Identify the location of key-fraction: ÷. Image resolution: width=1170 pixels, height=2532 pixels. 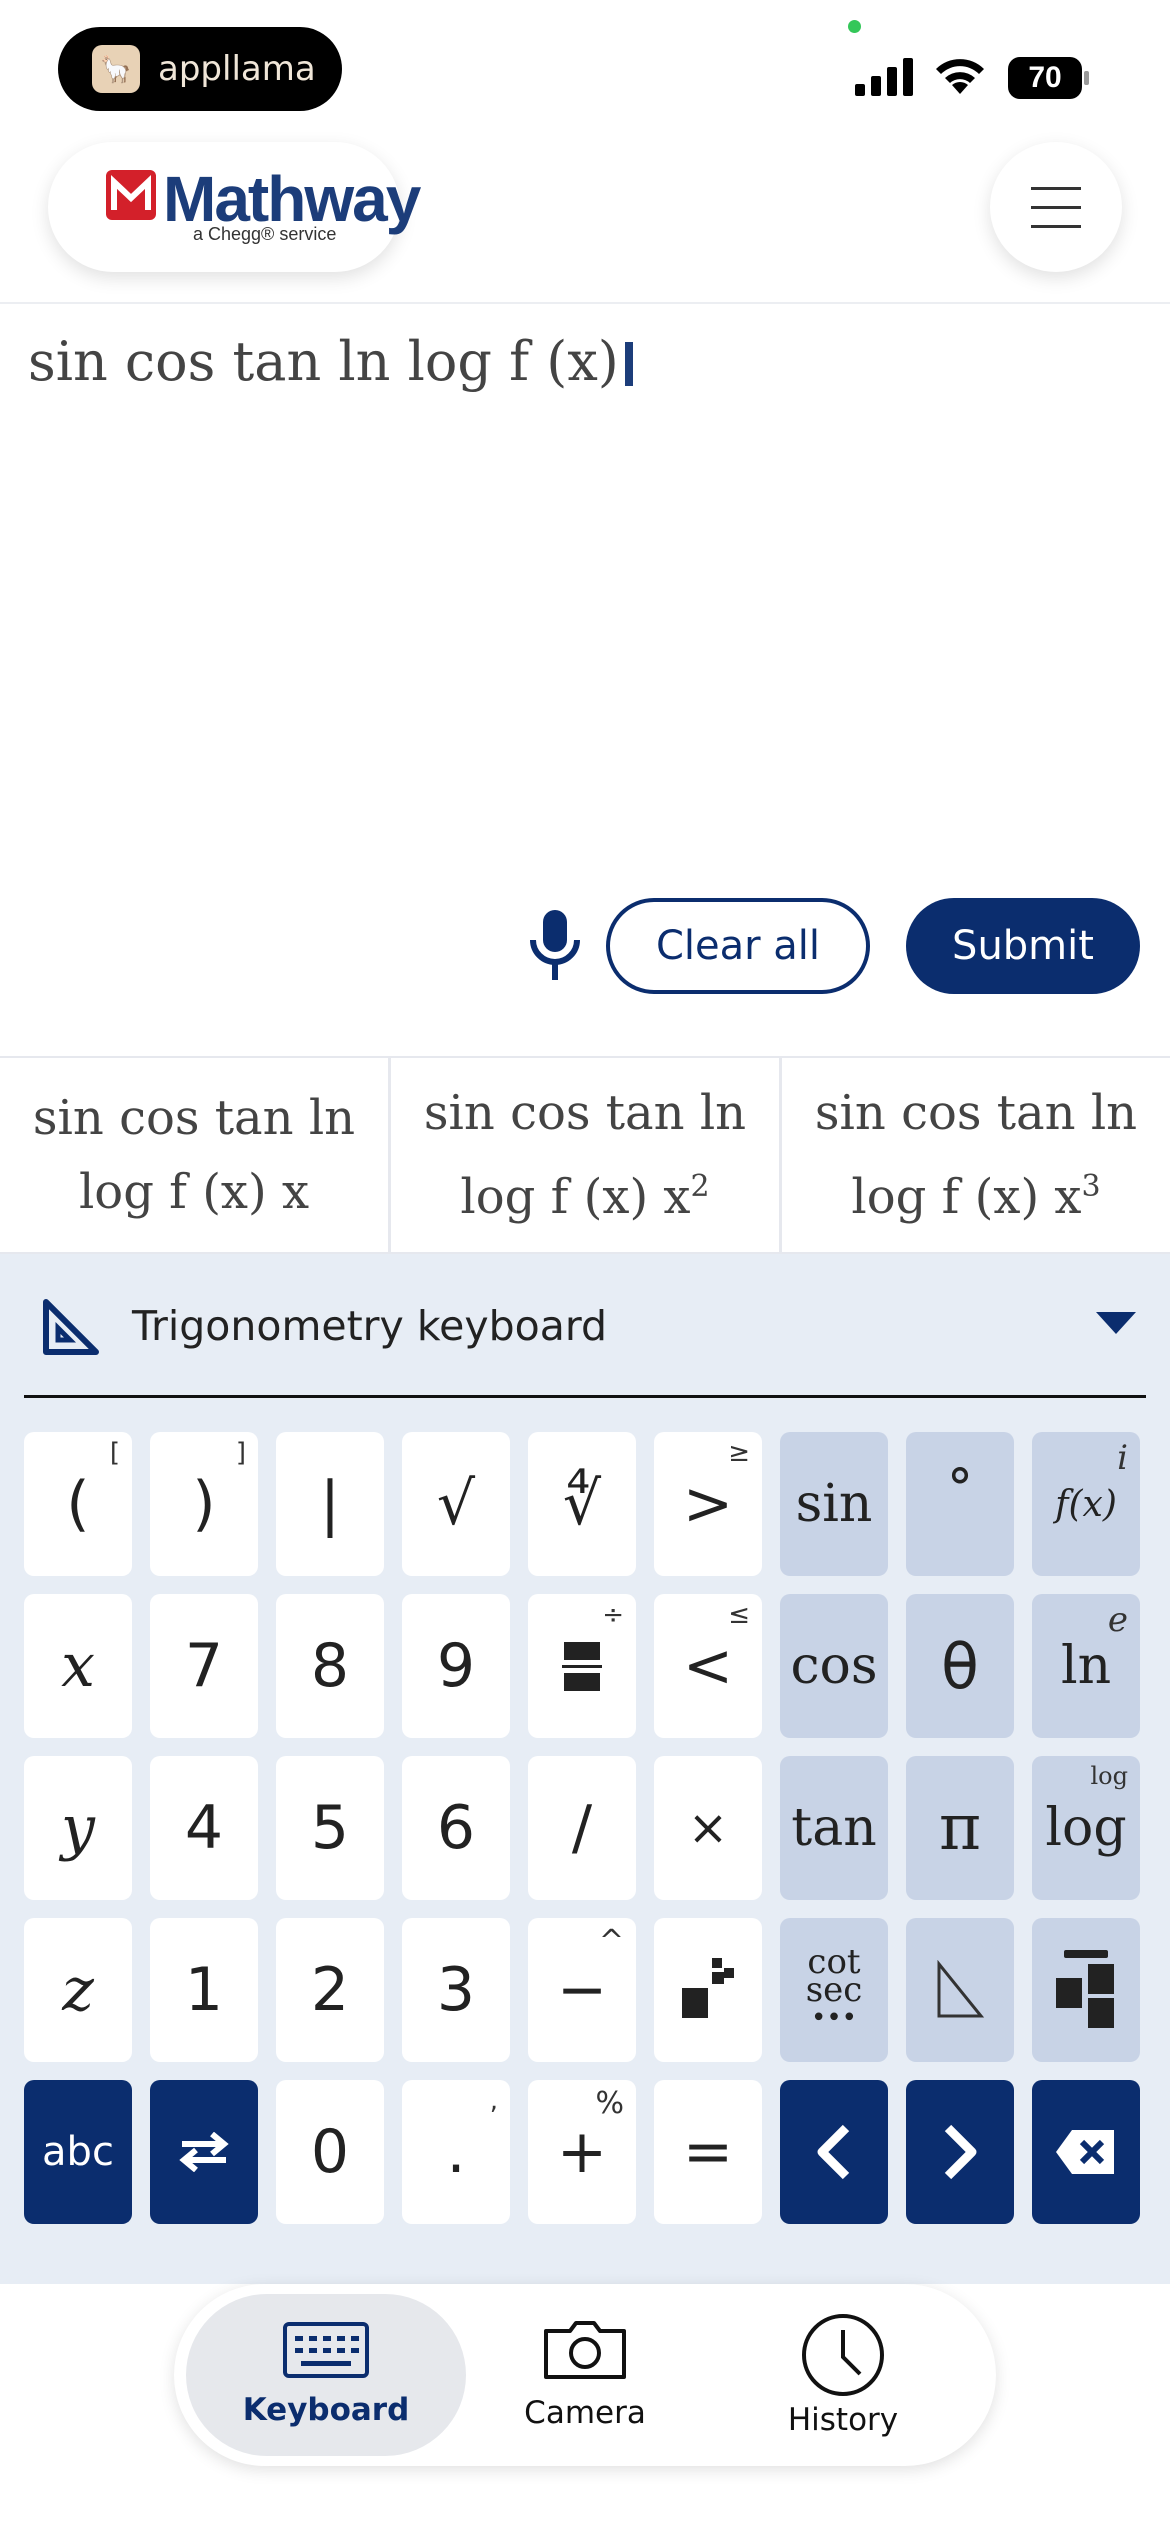
(582, 1666).